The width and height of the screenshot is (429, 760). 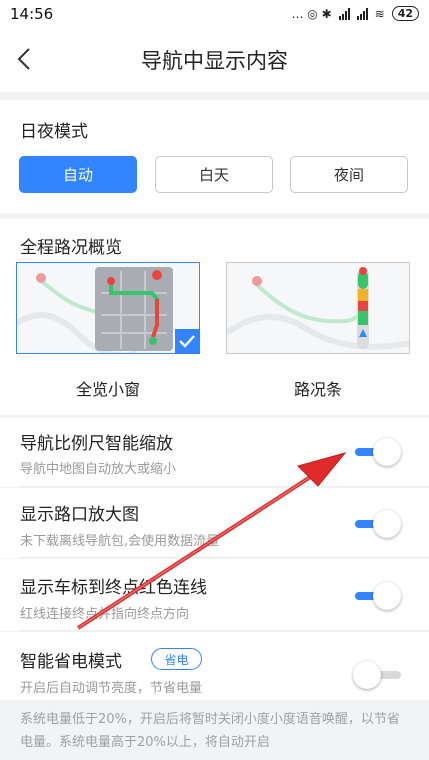 I want to click on traffic-bar-preview, so click(x=318, y=308).